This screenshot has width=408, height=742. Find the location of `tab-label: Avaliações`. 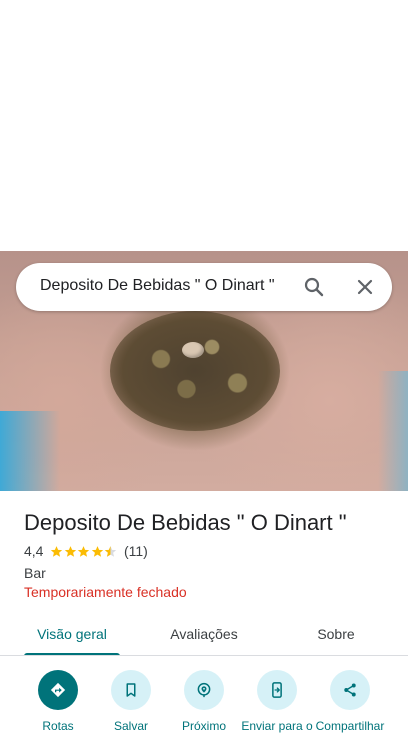

tab-label: Avaliações is located at coordinates (204, 634).